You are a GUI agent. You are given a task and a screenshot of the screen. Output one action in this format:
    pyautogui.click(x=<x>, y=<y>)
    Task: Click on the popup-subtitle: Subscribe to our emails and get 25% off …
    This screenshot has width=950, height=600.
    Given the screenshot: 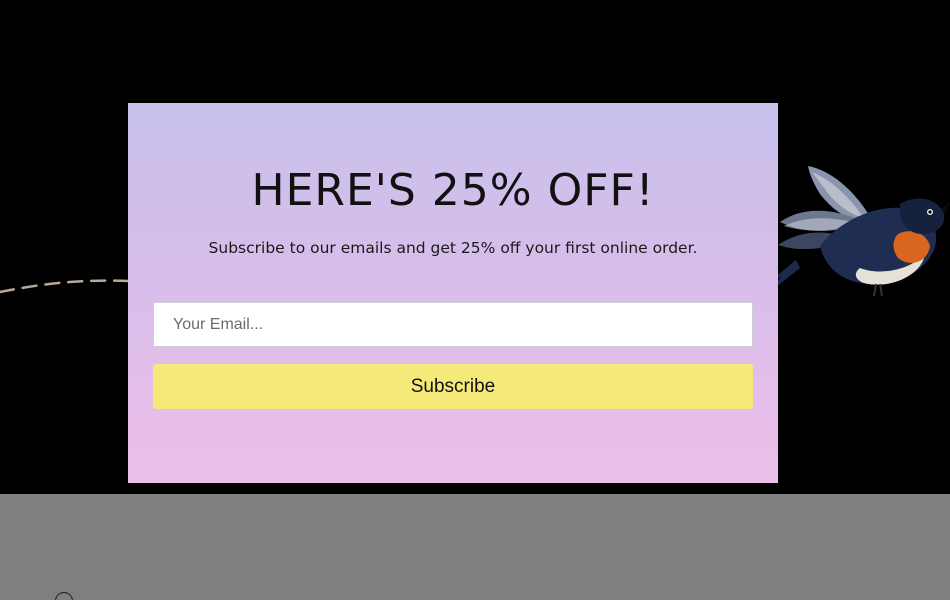 What is the action you would take?
    pyautogui.click(x=453, y=248)
    